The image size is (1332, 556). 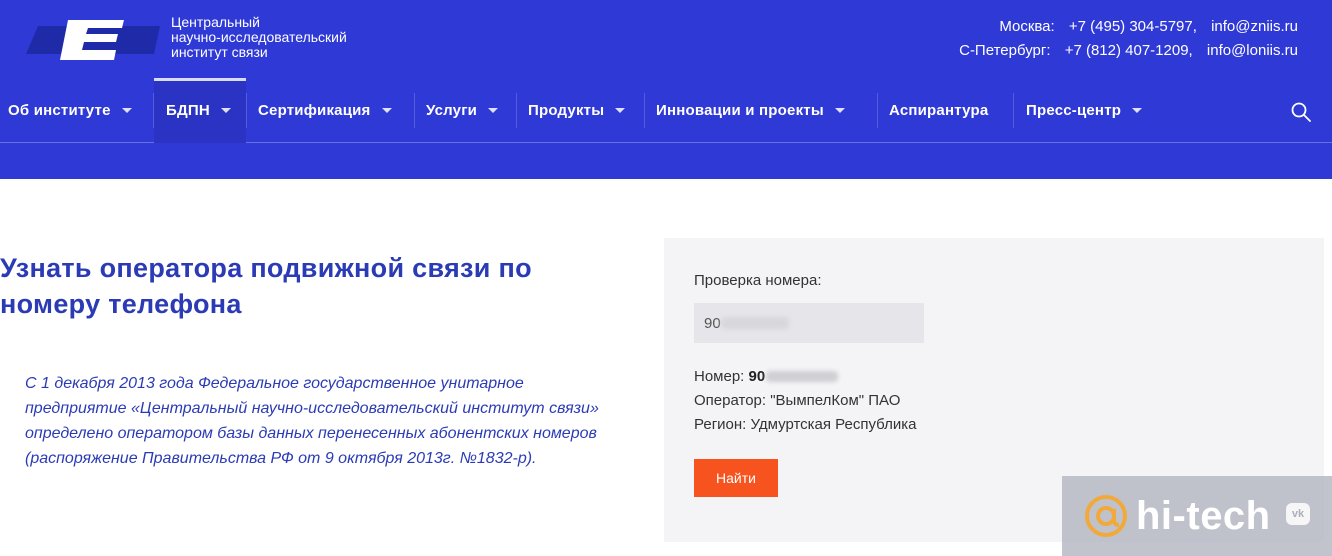 I want to click on nav-item-innovations: Инновации и проекты, so click(x=750, y=110).